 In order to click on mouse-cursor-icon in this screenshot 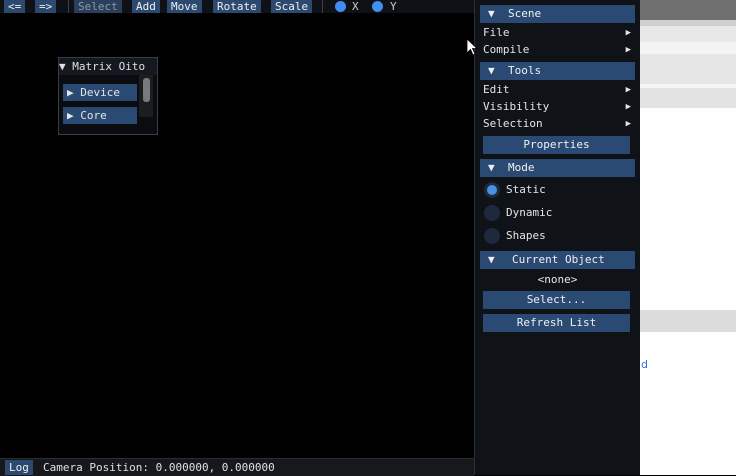, I will do `click(472, 47)`.